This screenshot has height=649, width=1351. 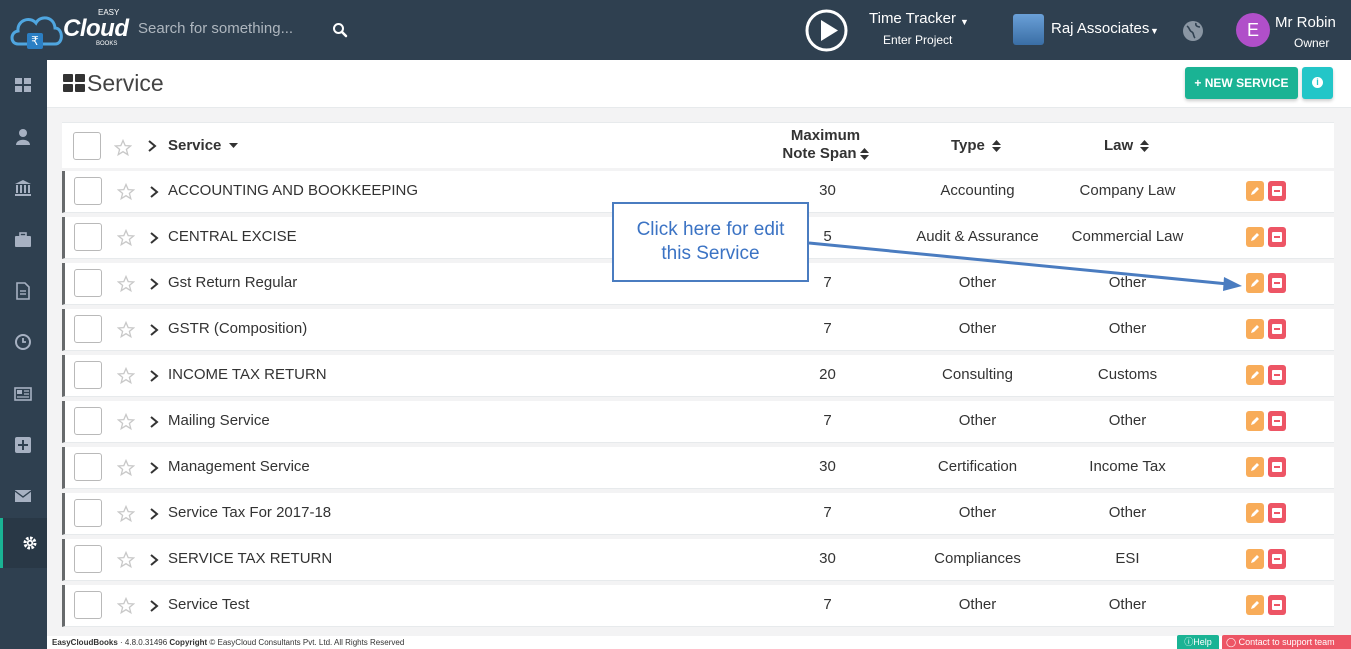 What do you see at coordinates (698, 422) in the screenshot?
I see `table-row: Mailing Service 7 Other Other` at bounding box center [698, 422].